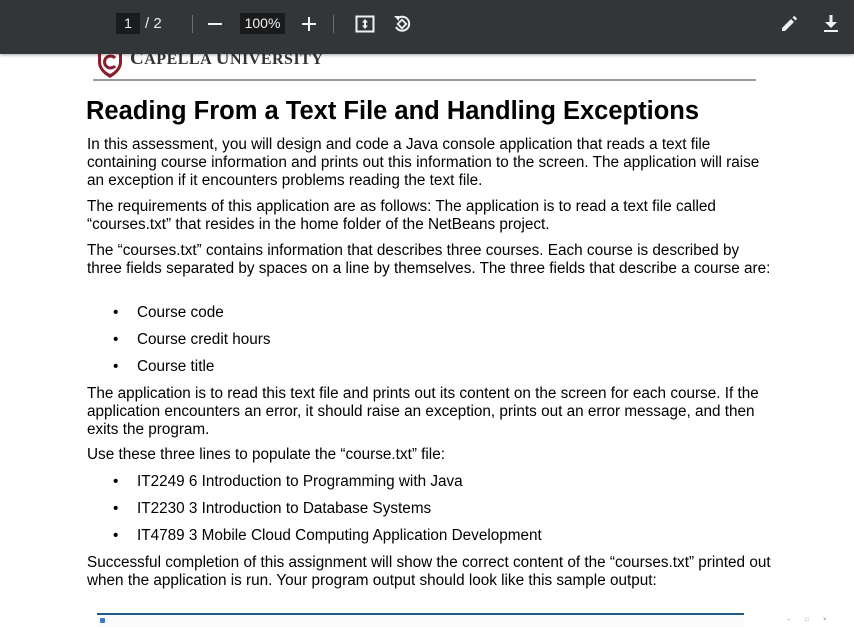  I want to click on header-rule, so click(424, 80).